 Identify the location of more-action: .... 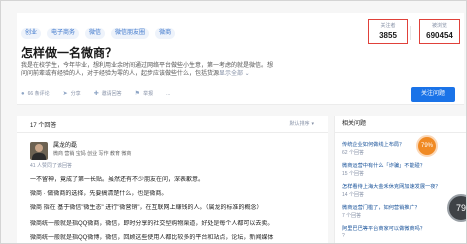
(168, 94).